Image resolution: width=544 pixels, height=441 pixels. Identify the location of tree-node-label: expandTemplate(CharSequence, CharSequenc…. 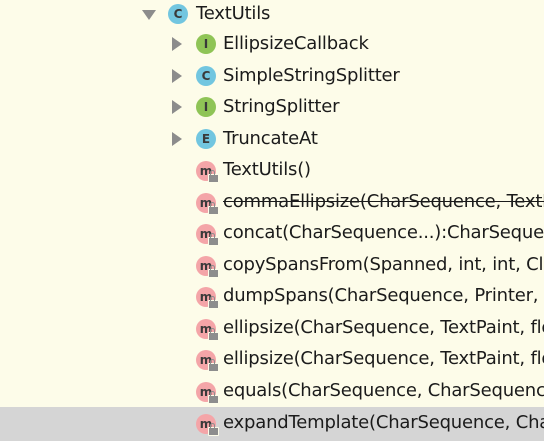
(383, 422).